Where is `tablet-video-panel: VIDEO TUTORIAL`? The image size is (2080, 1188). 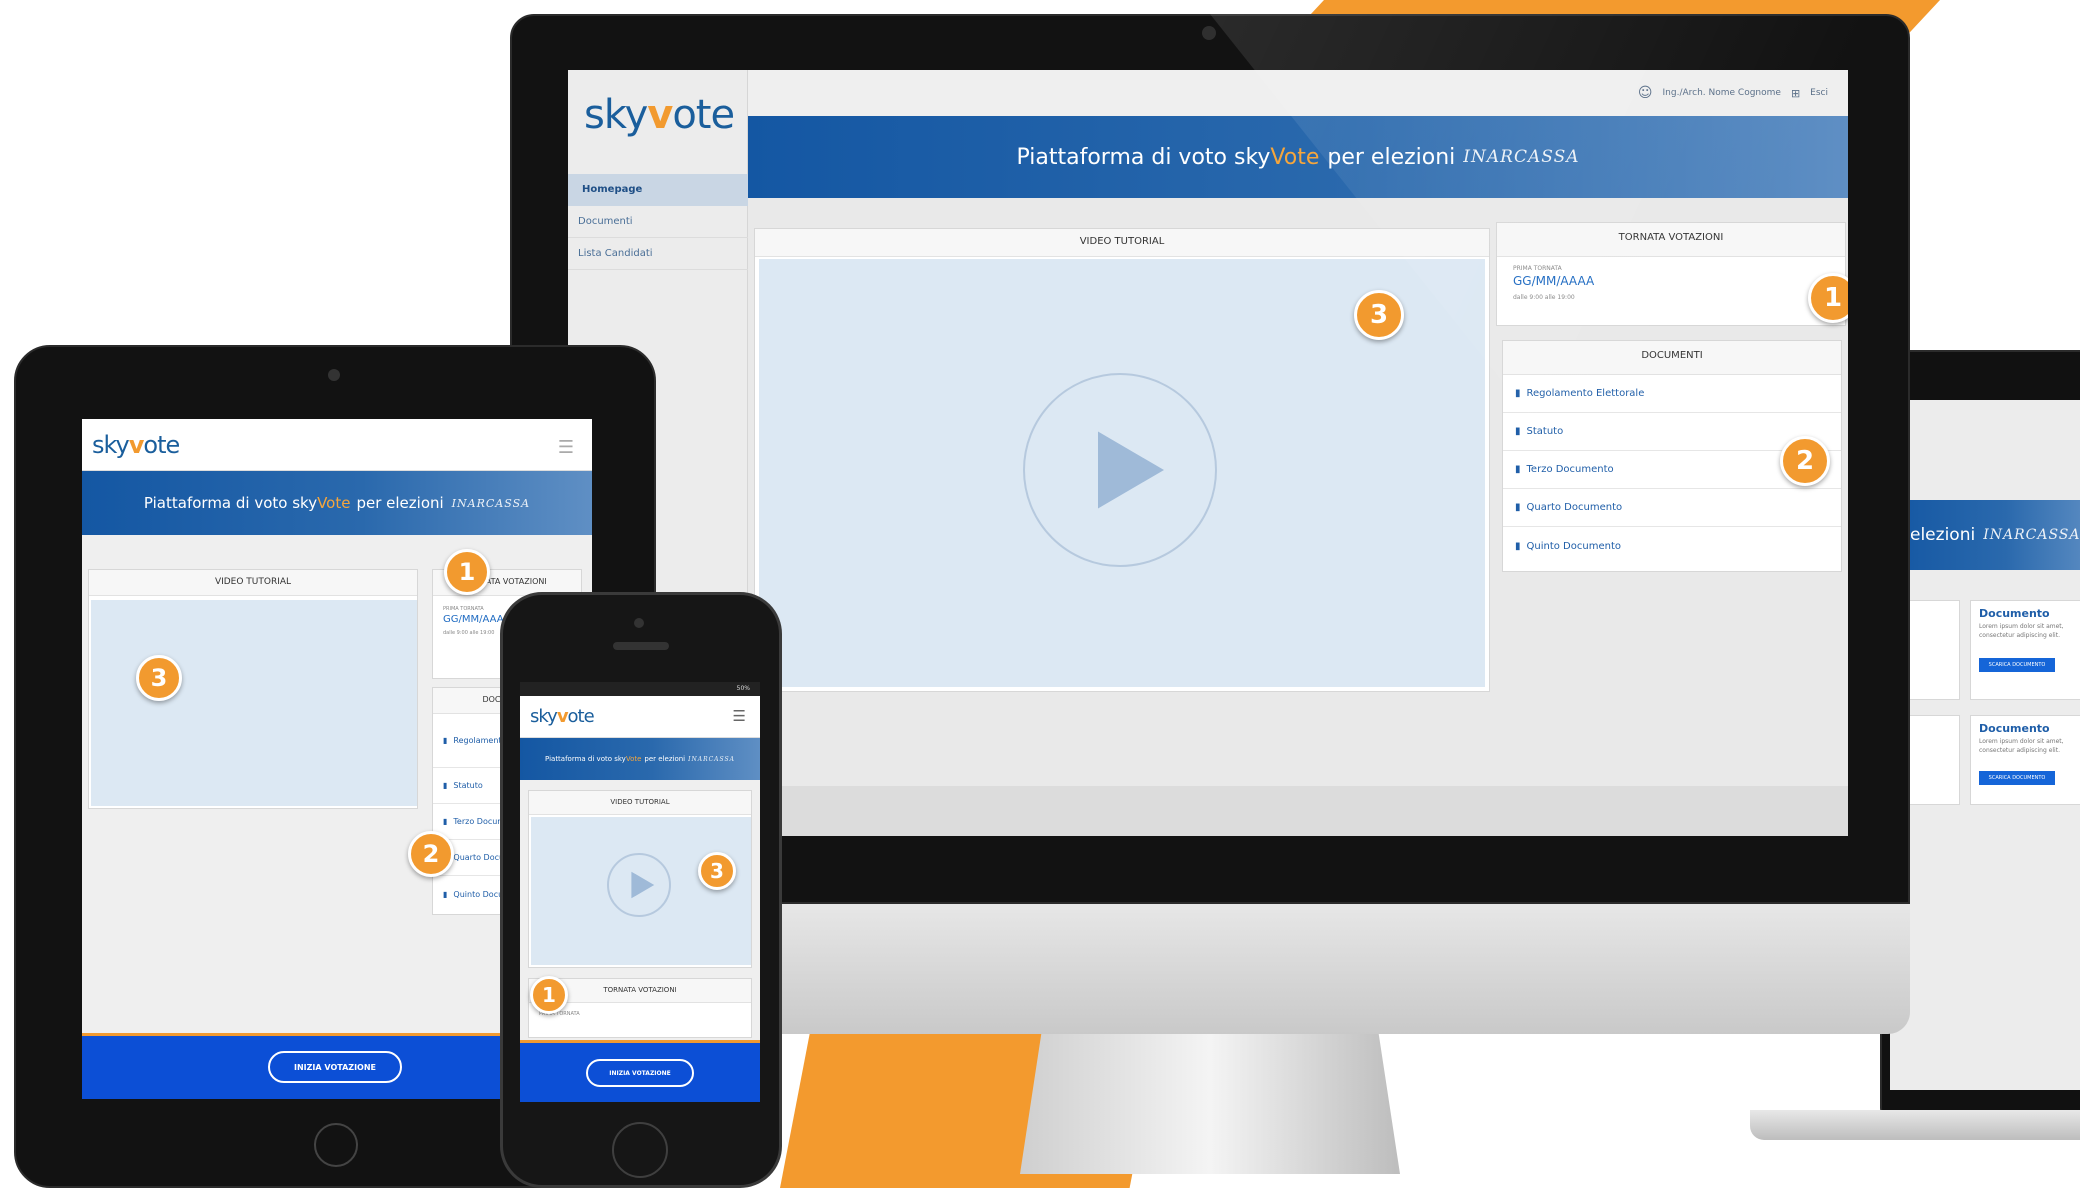 tablet-video-panel: VIDEO TUTORIAL is located at coordinates (253, 689).